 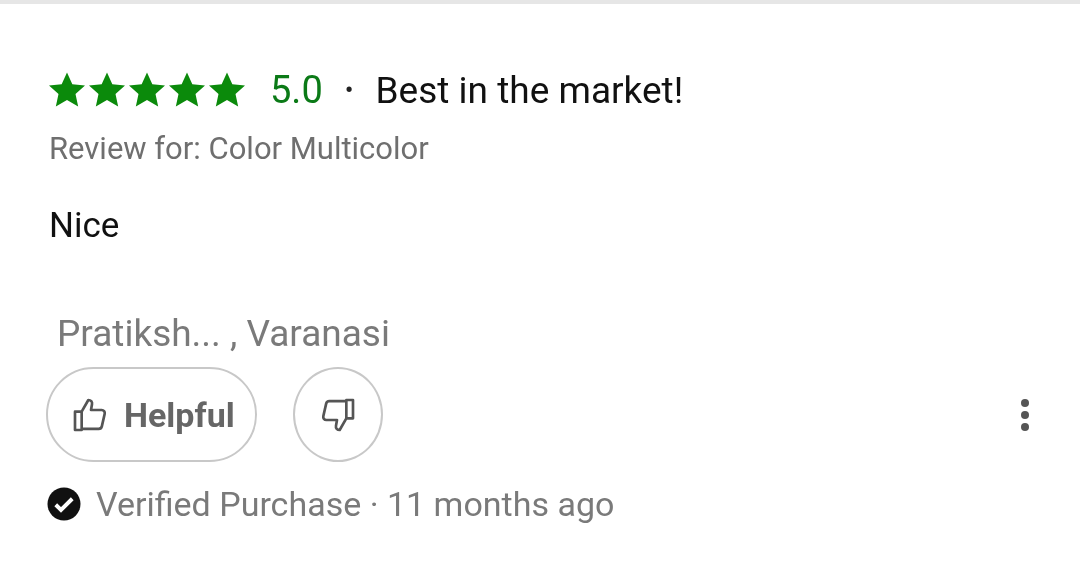 I want to click on reviewer-name: Pratiksh... , Varanasi, so click(x=224, y=333).